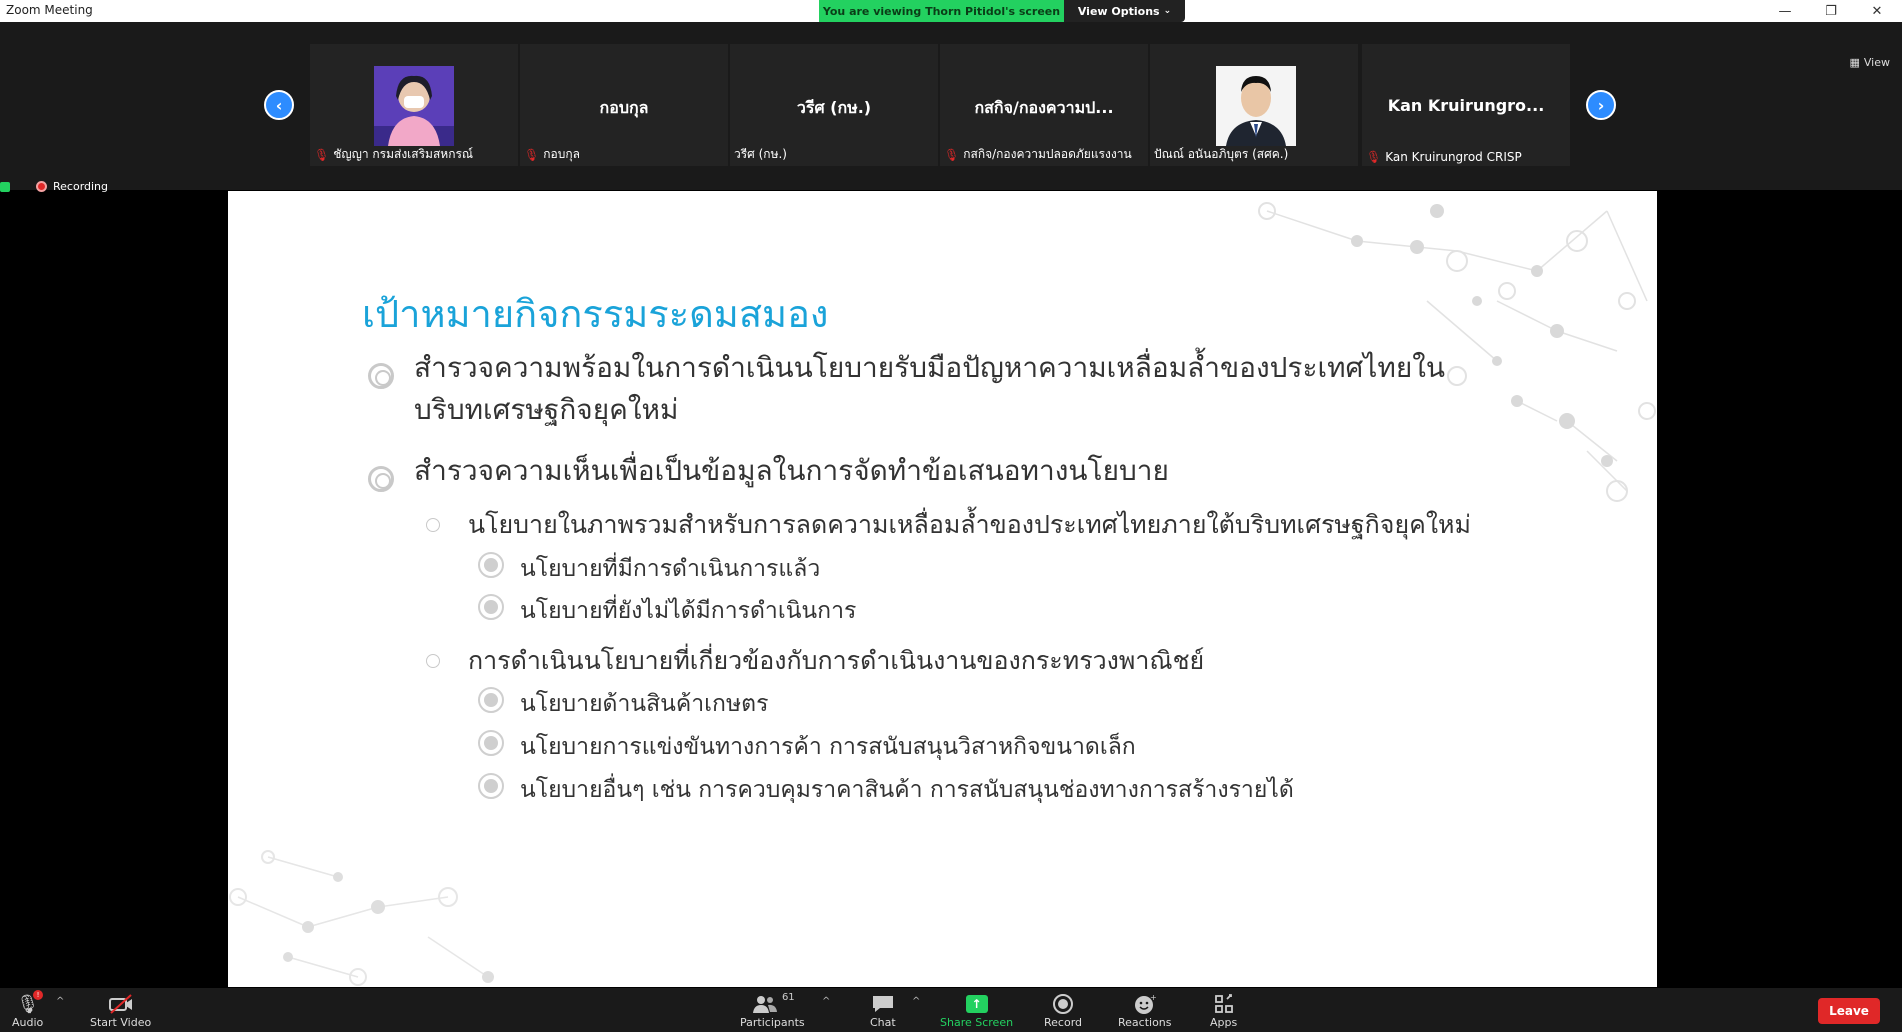 The image size is (1902, 1032). I want to click on participant-caption: 🎙 ชัญญา กรมส่งเสริมสหกรณ์, so click(393, 154).